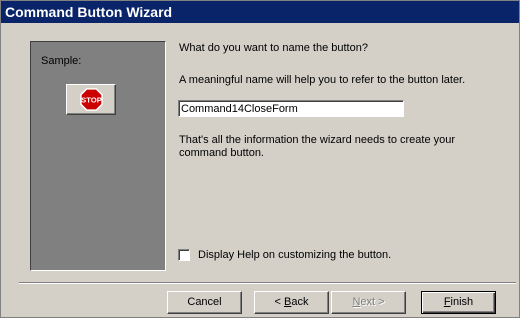 The width and height of the screenshot is (527, 326). What do you see at coordinates (447, 302) in the screenshot?
I see `finish-mnemonic: F` at bounding box center [447, 302].